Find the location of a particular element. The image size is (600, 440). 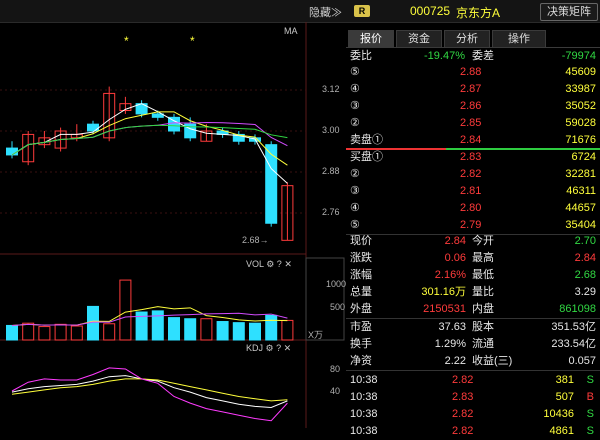

fin-value: 0.057 is located at coordinates (582, 361).